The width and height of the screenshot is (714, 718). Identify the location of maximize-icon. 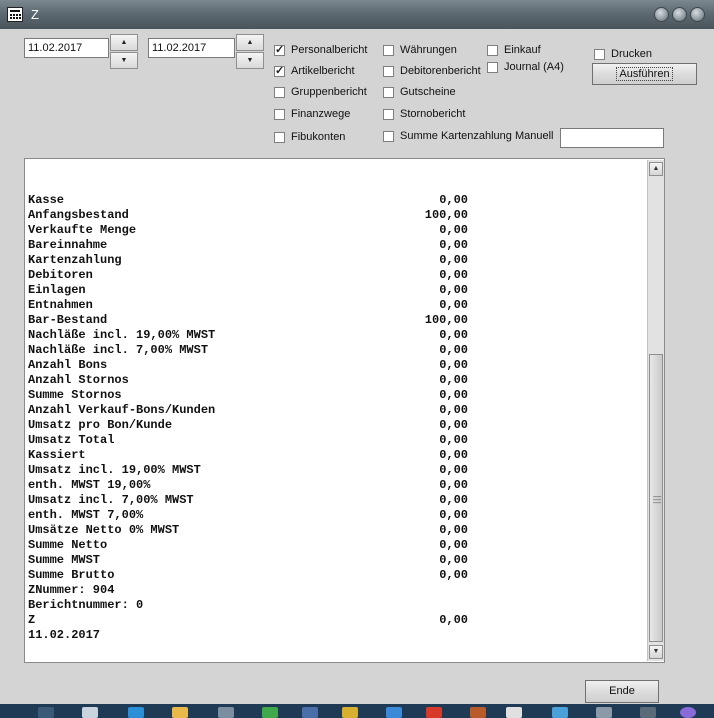
(679, 14).